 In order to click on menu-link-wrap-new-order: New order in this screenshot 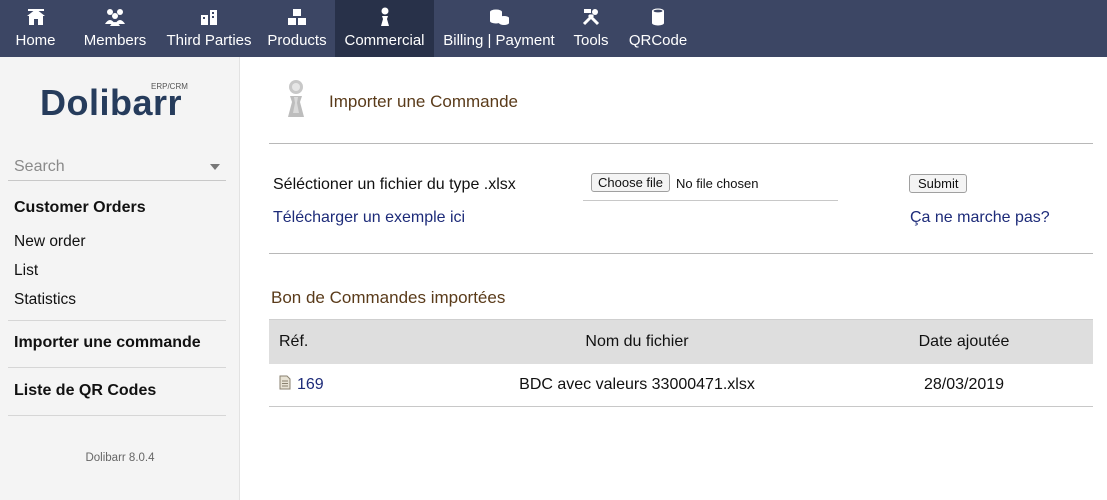, I will do `click(117, 242)`.